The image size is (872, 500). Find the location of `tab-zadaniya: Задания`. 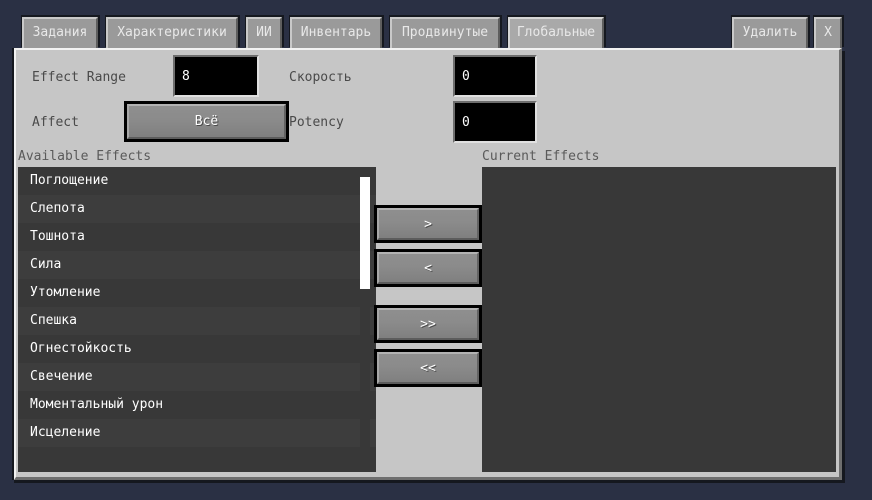

tab-zadaniya: Задания is located at coordinates (60, 33).